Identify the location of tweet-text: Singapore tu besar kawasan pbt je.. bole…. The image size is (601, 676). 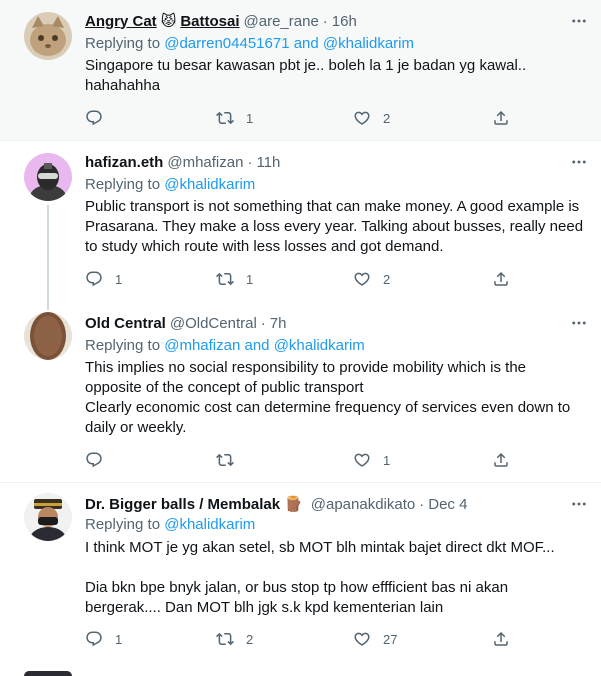
(337, 76).